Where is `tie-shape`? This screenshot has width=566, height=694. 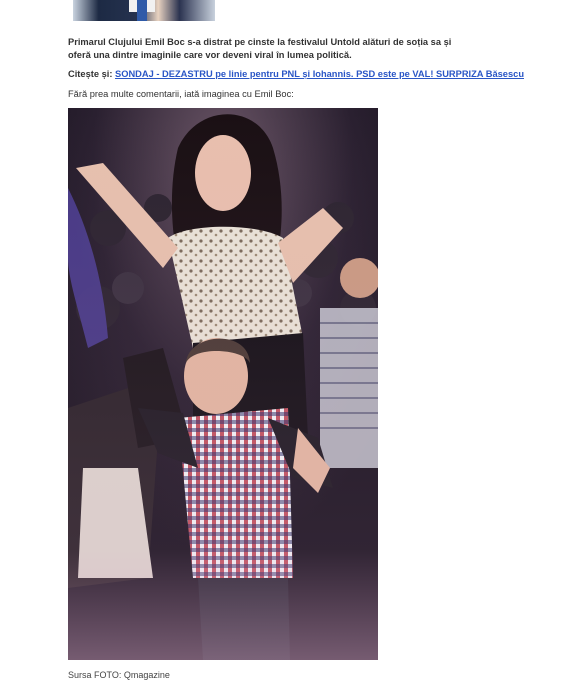 tie-shape is located at coordinates (142, 10).